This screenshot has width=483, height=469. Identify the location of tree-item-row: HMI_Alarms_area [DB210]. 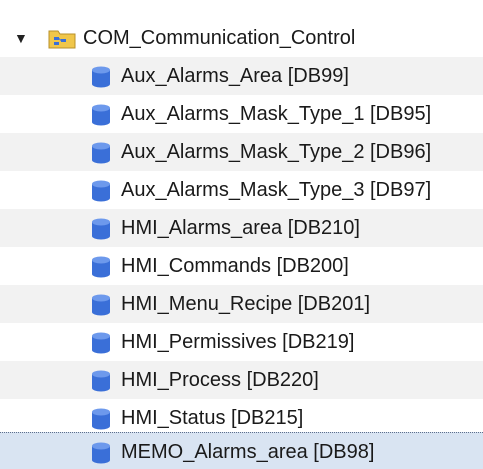
(241, 228).